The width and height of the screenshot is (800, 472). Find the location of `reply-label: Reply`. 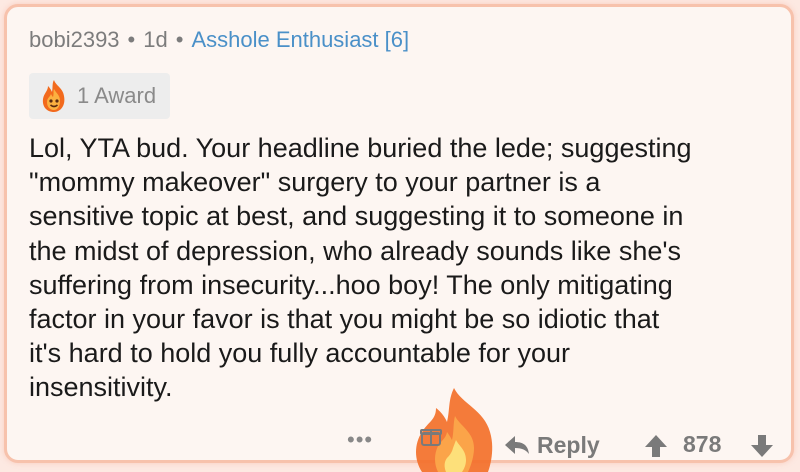

reply-label: Reply is located at coordinates (568, 444).